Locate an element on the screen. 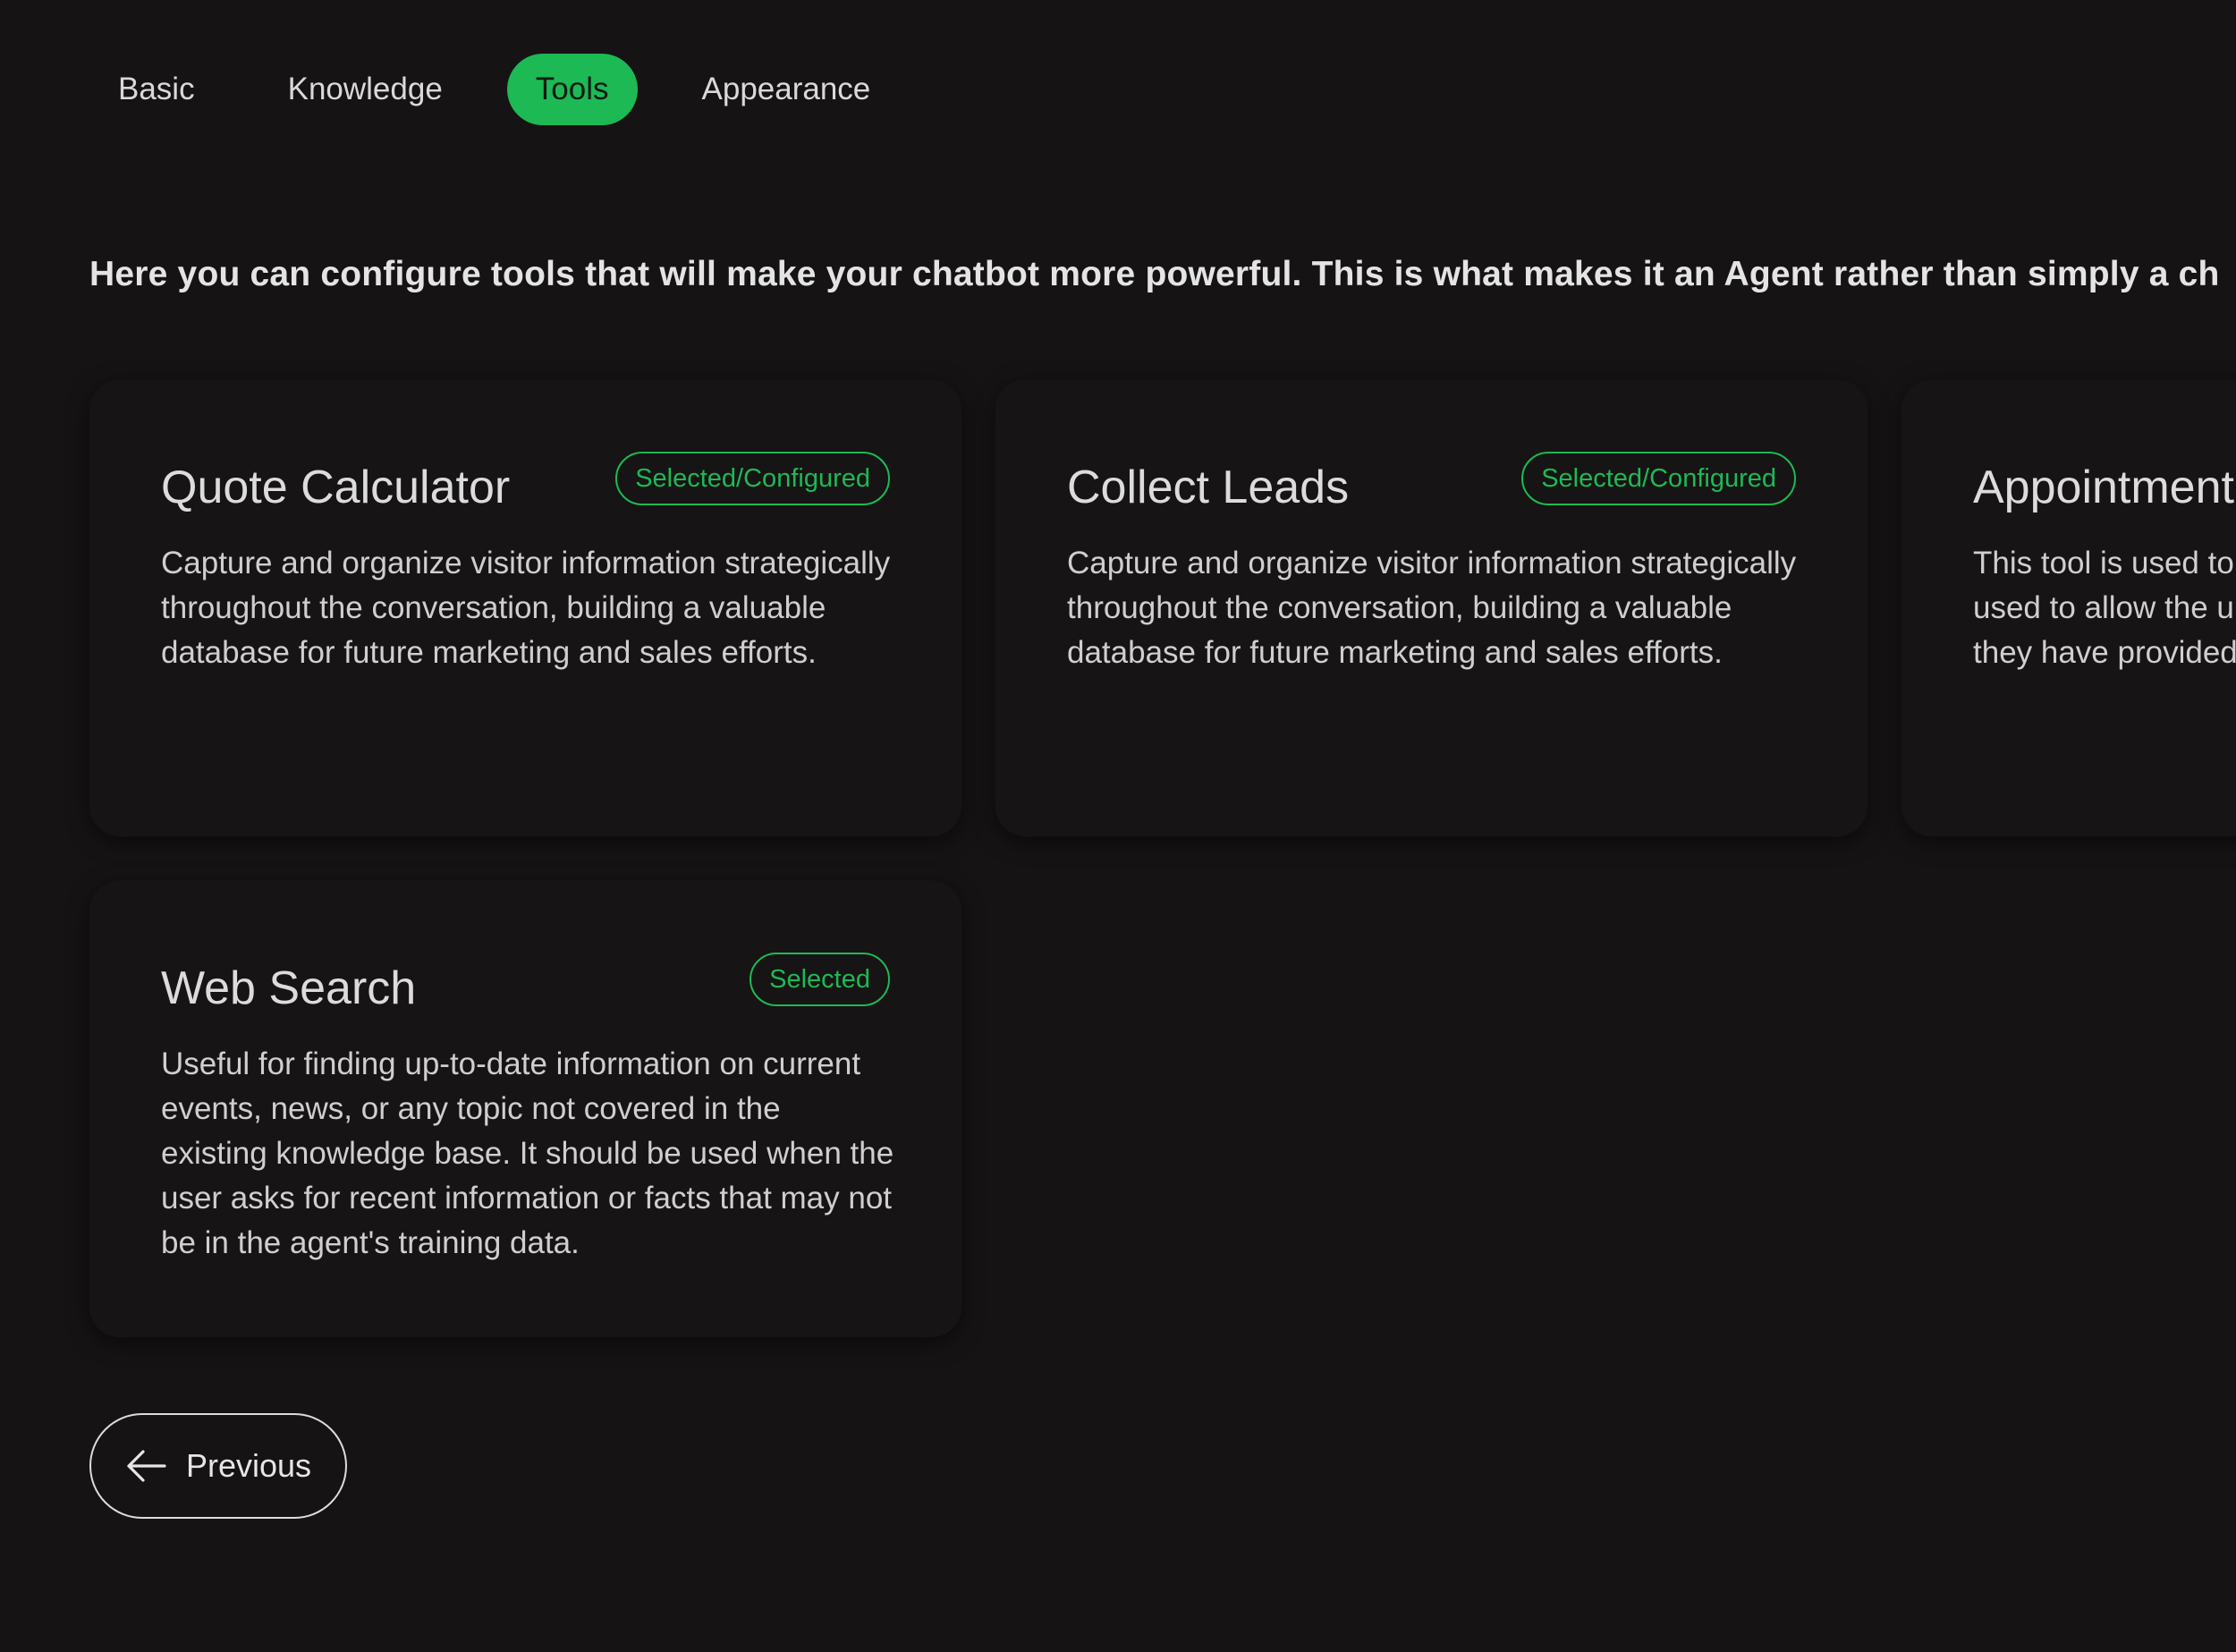 This screenshot has height=1652, width=2236. tab-knowledge: Knowledge is located at coordinates (365, 89).